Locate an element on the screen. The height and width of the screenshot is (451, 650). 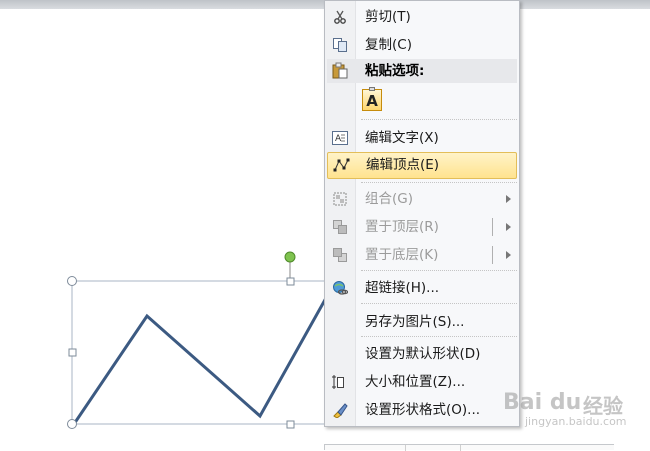
menu-item-label: 设置为默认形状(D) is located at coordinates (423, 354).